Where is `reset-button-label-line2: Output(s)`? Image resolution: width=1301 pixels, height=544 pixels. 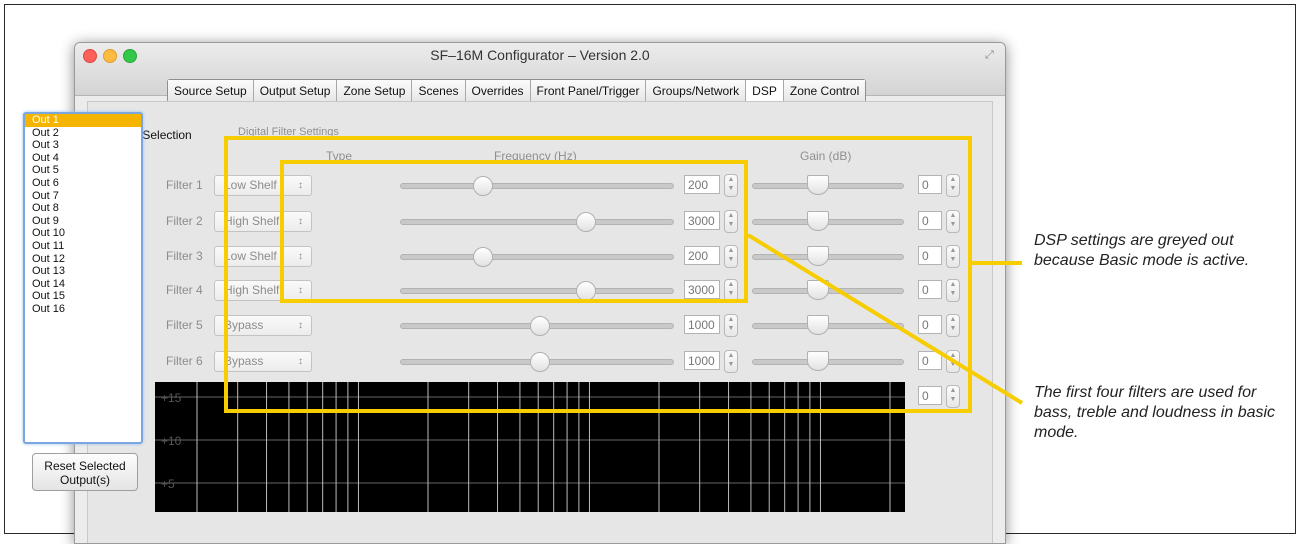
reset-button-label-line2: Output(s) is located at coordinates (84, 480).